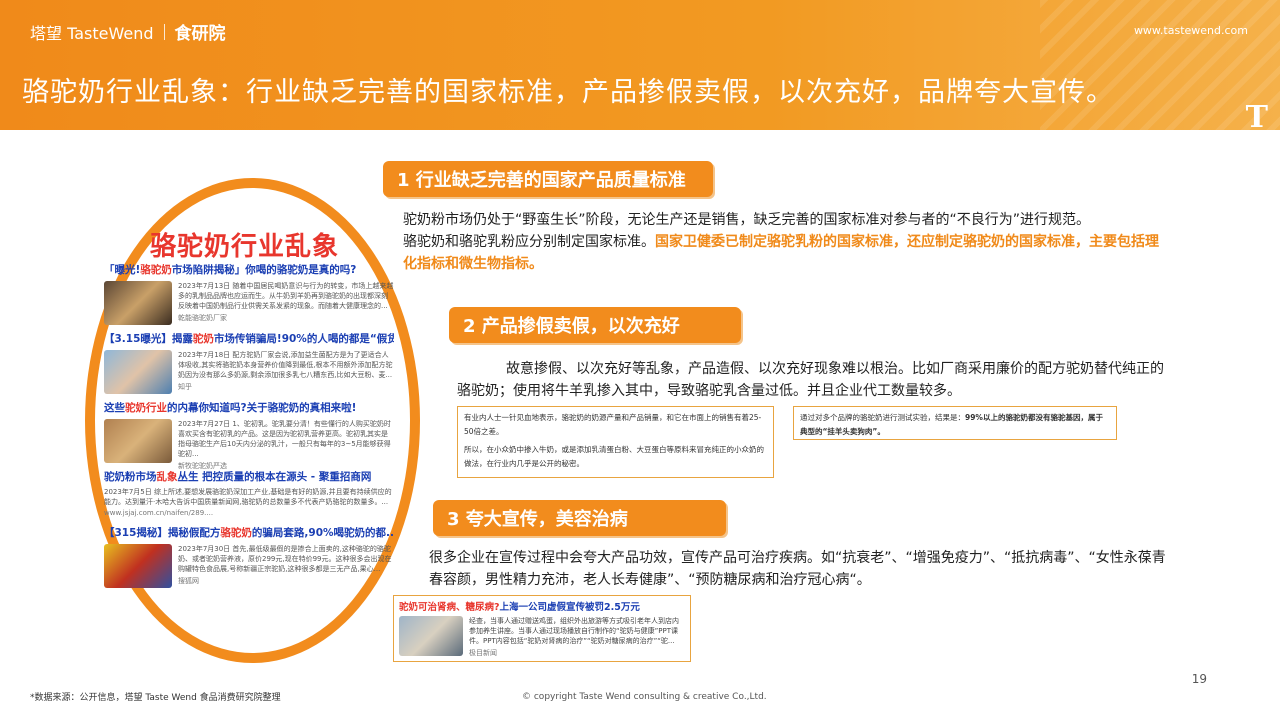 The width and height of the screenshot is (1280, 720). What do you see at coordinates (230, 270) in the screenshot?
I see `news-headline: 「曝光!骆驼奶市场陷阱揭秘」你喝的骆驼奶是真的吗?` at bounding box center [230, 270].